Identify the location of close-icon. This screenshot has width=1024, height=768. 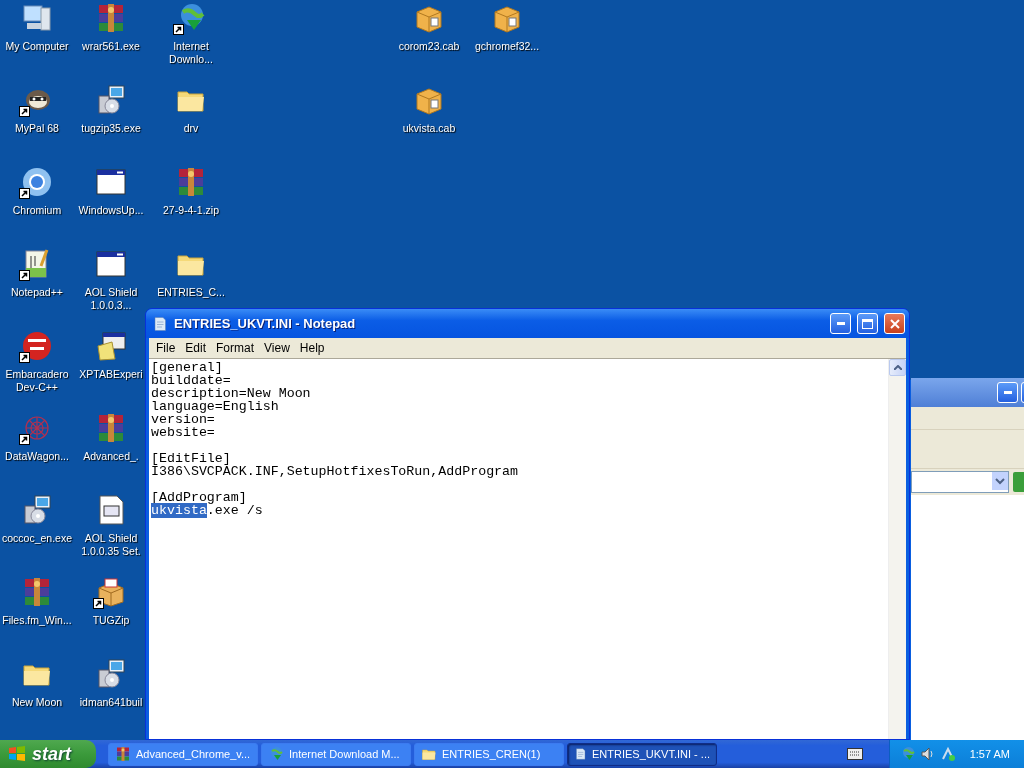
(894, 323).